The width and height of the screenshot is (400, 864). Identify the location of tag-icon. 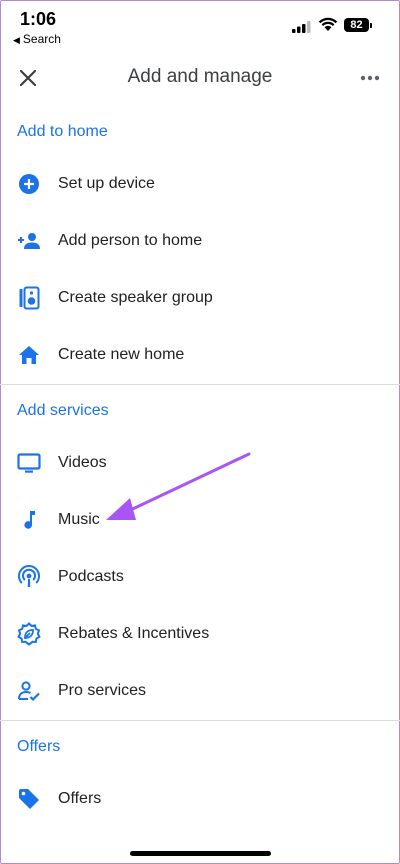
(29, 799).